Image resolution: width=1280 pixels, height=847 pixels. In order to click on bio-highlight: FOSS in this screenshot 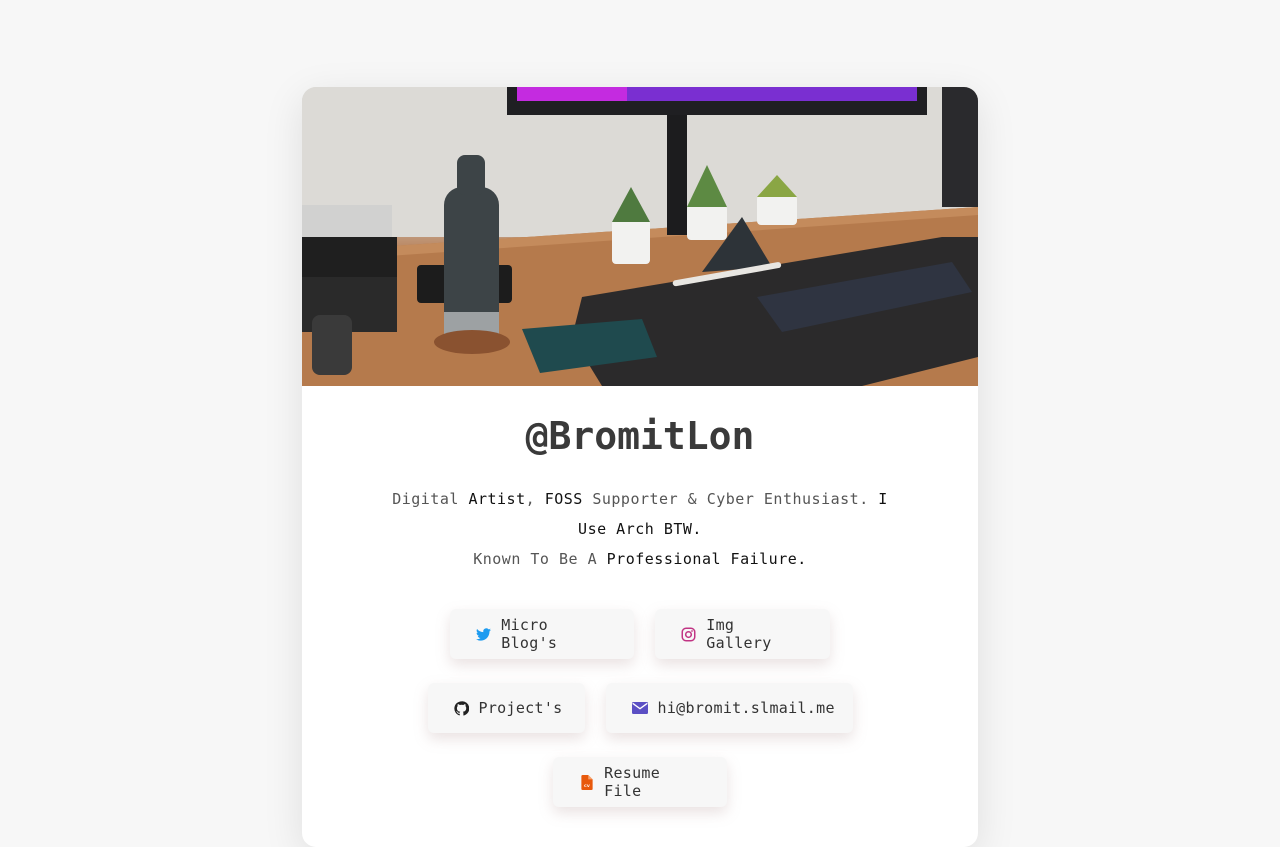, I will do `click(563, 499)`.